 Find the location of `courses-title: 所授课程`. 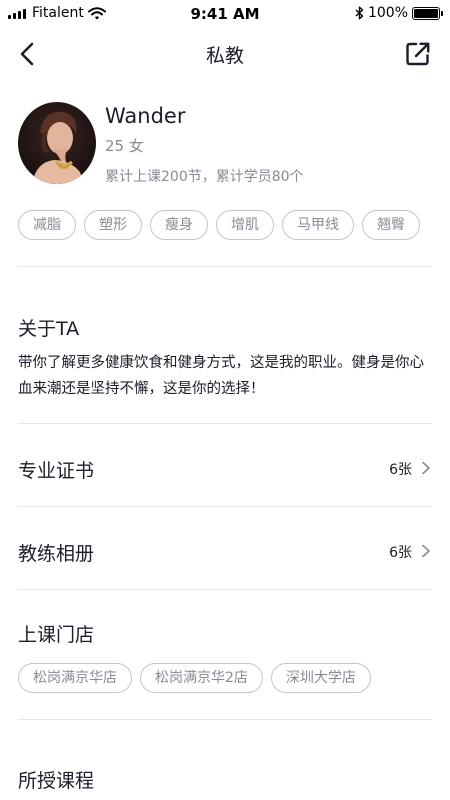

courses-title: 所授课程 is located at coordinates (56, 781).